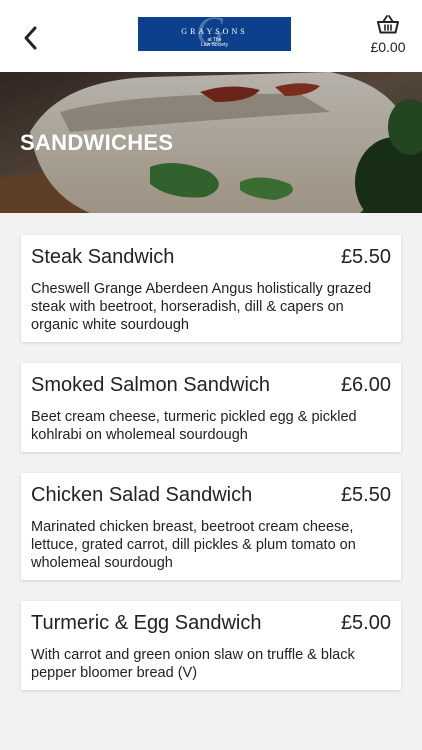 The height and width of the screenshot is (750, 422). Describe the element at coordinates (365, 385) in the screenshot. I see `menu-item-price: £6.00` at that location.